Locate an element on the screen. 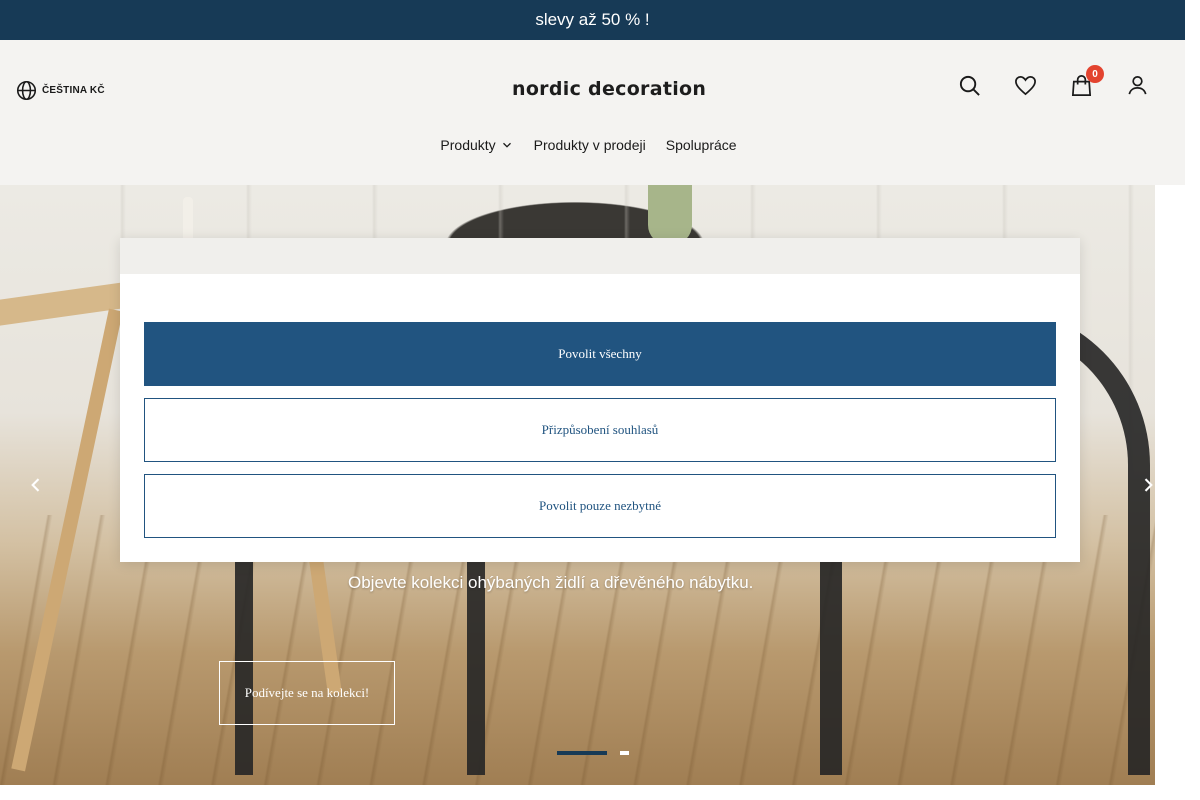 The image size is (1200, 800). chevron-right-icon is located at coordinates (1148, 485).